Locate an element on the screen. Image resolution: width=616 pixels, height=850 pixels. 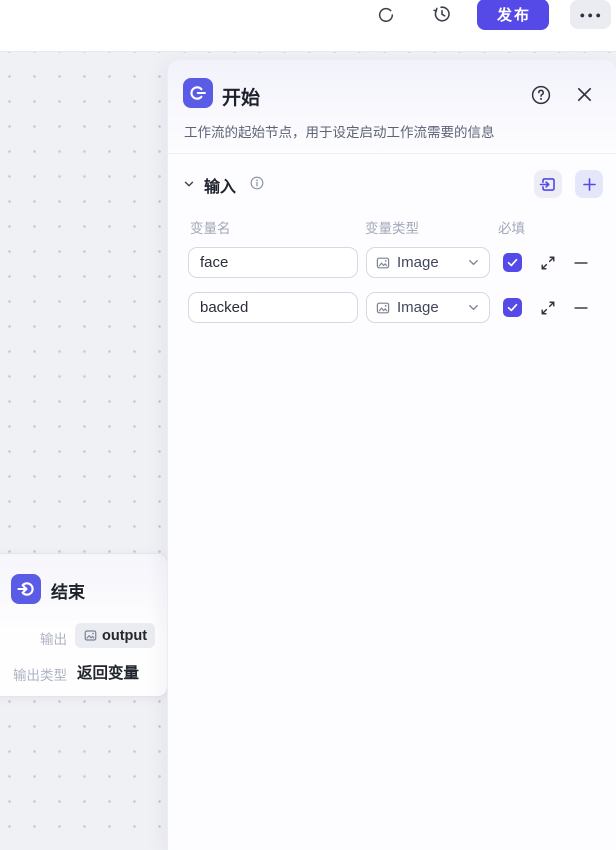
output-value: output is located at coordinates (125, 635).